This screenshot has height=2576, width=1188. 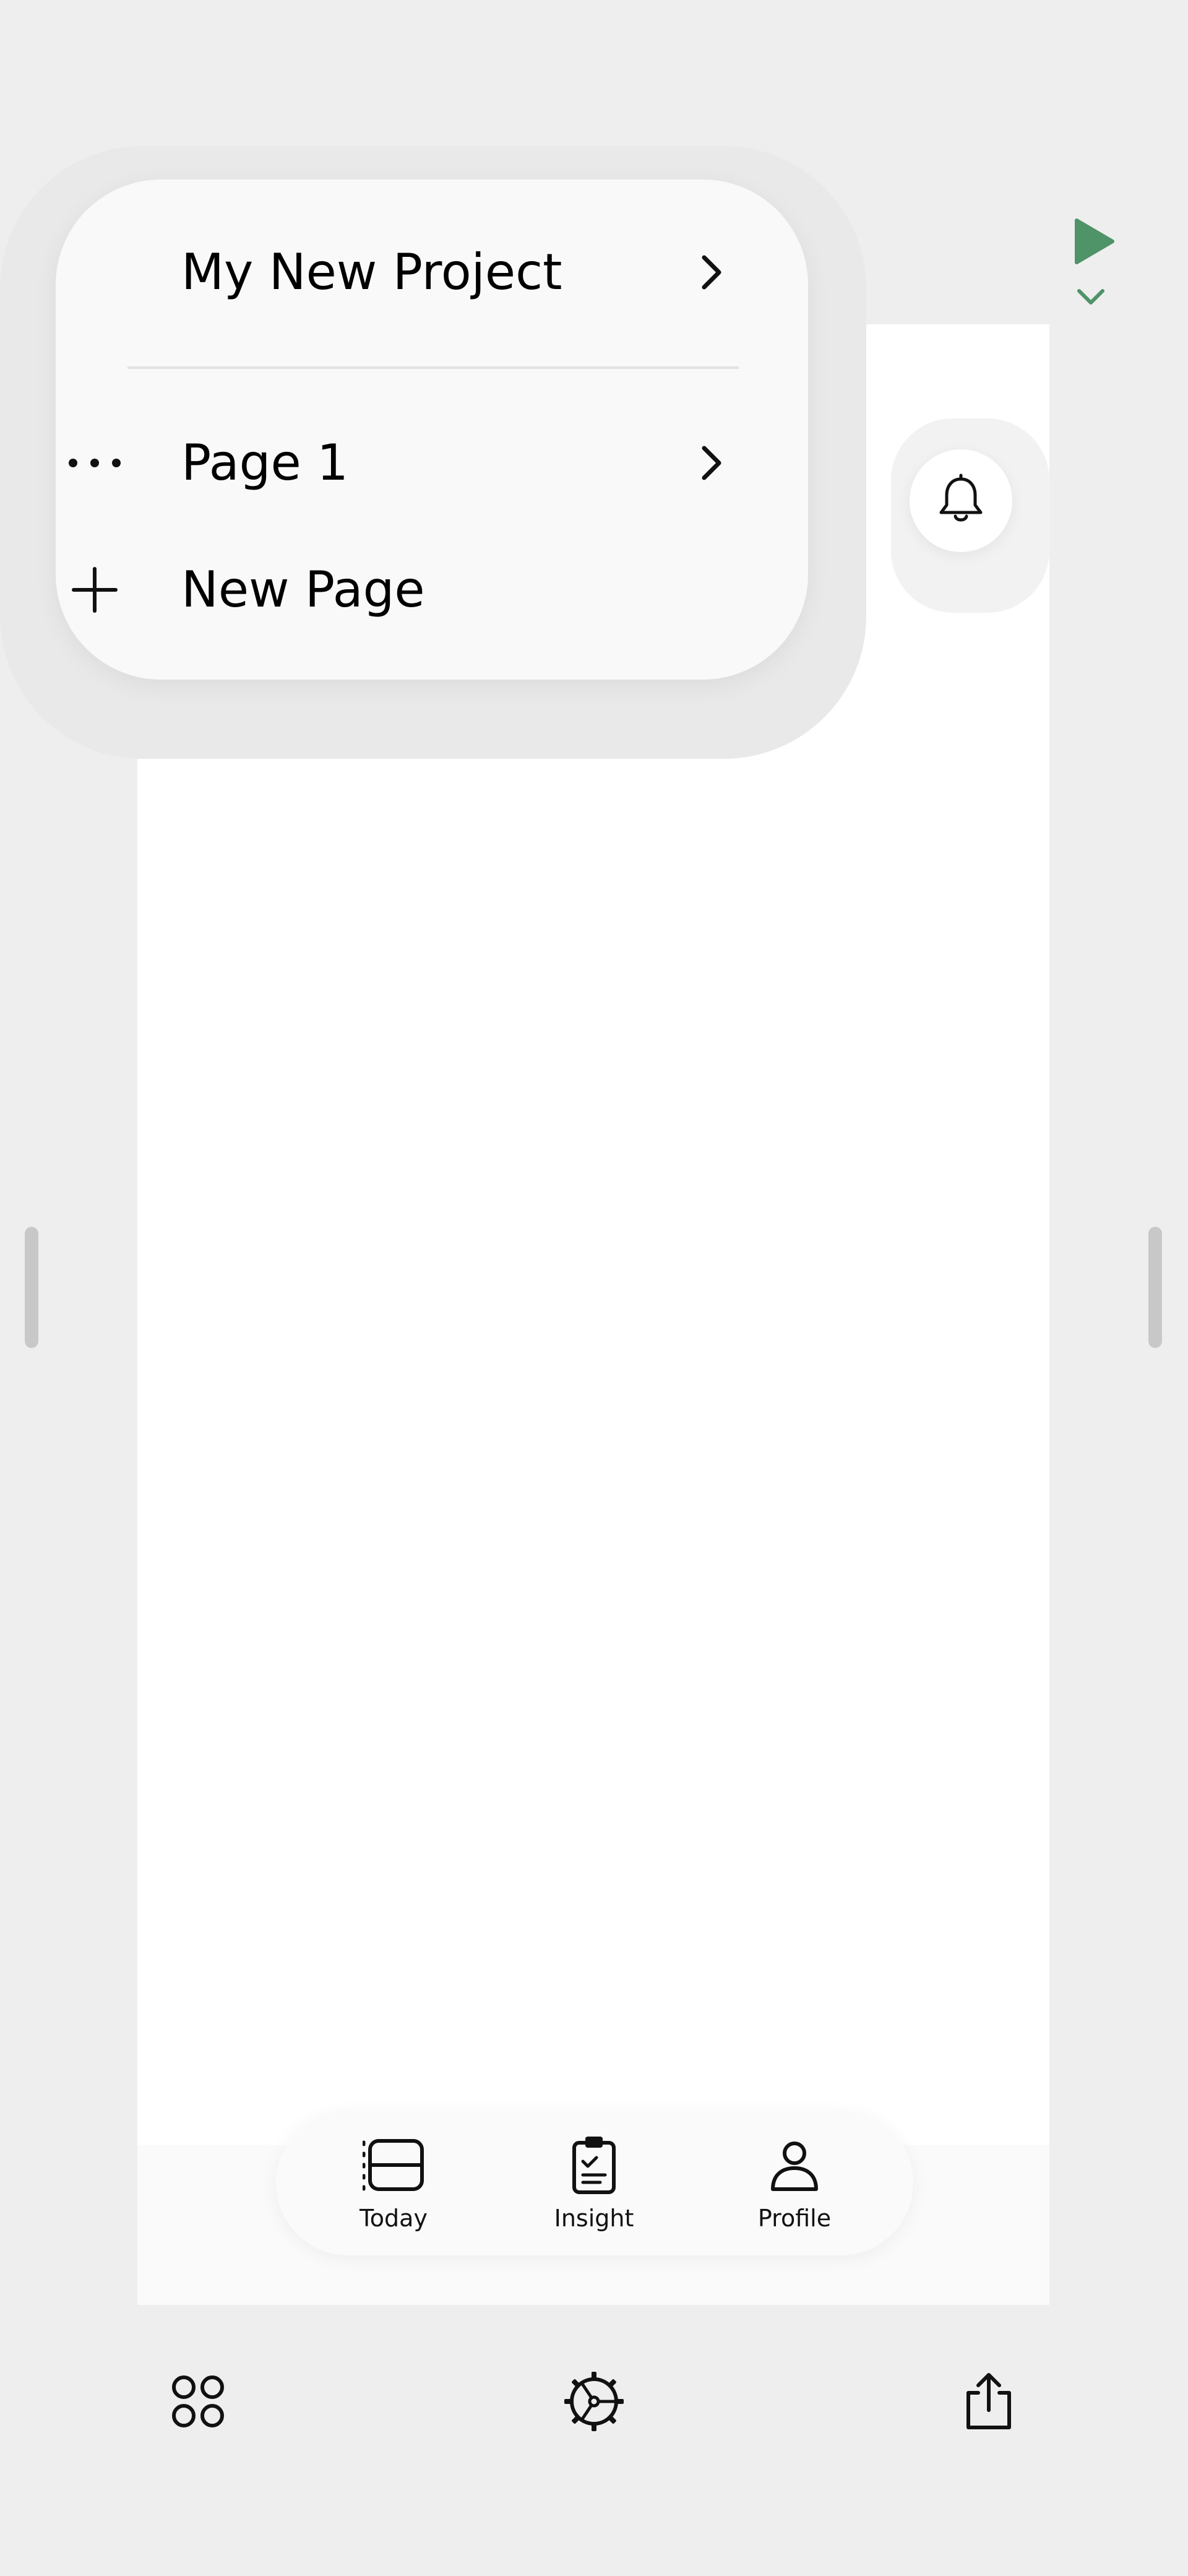 I want to click on new-page-button: New Page, so click(x=376, y=590).